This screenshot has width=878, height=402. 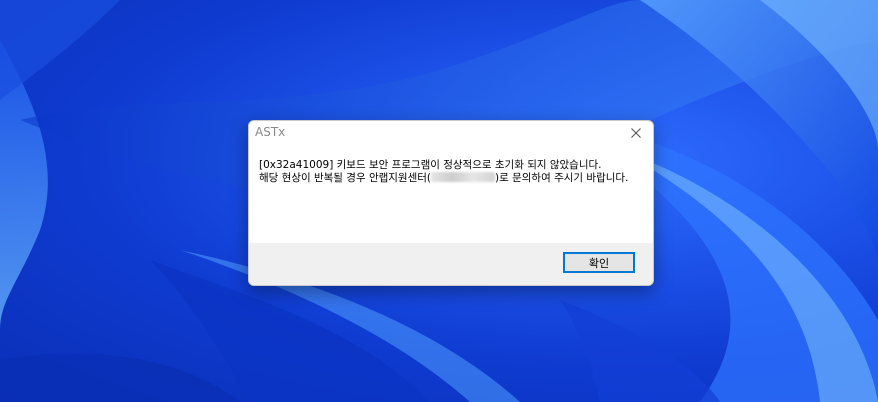 I want to click on close-icon, so click(x=636, y=133).